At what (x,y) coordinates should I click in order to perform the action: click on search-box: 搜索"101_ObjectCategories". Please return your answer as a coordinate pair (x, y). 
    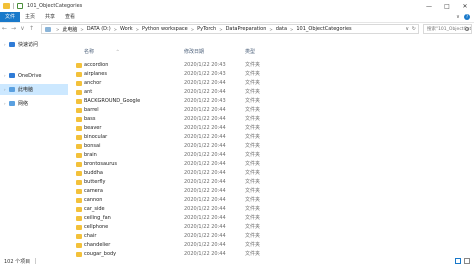
    Looking at the image, I should click on (447, 29).